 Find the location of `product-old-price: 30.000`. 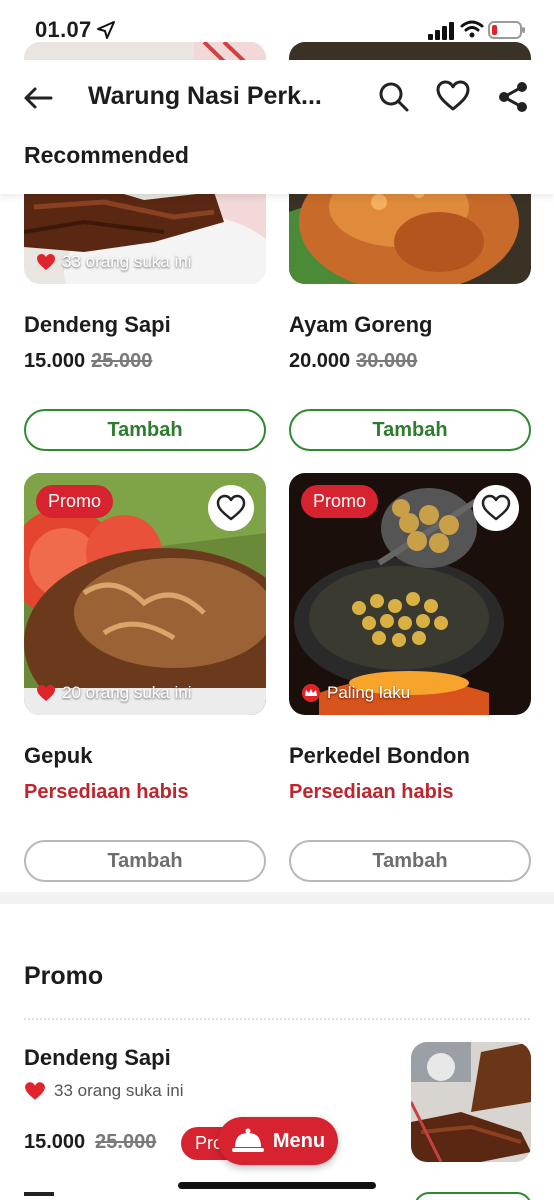

product-old-price: 30.000 is located at coordinates (387, 361).